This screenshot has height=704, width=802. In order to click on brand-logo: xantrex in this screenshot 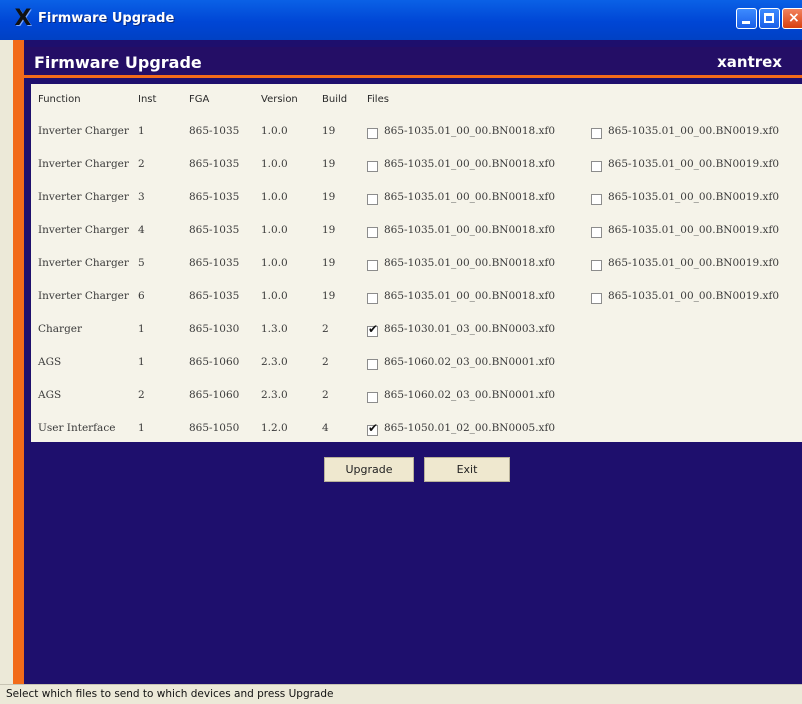, I will do `click(749, 62)`.